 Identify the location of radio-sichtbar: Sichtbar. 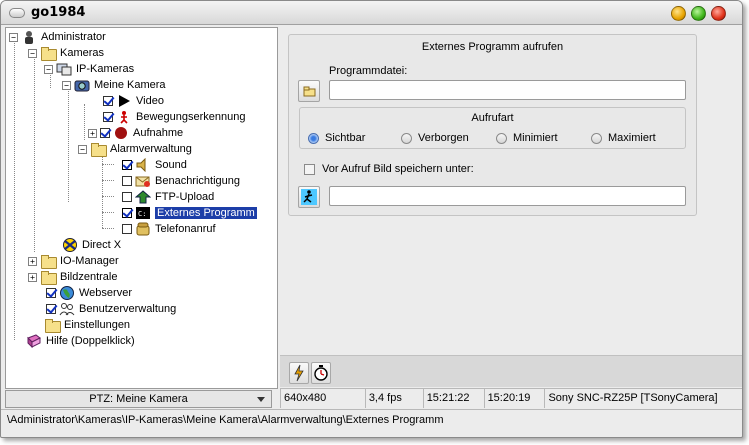
(336, 138).